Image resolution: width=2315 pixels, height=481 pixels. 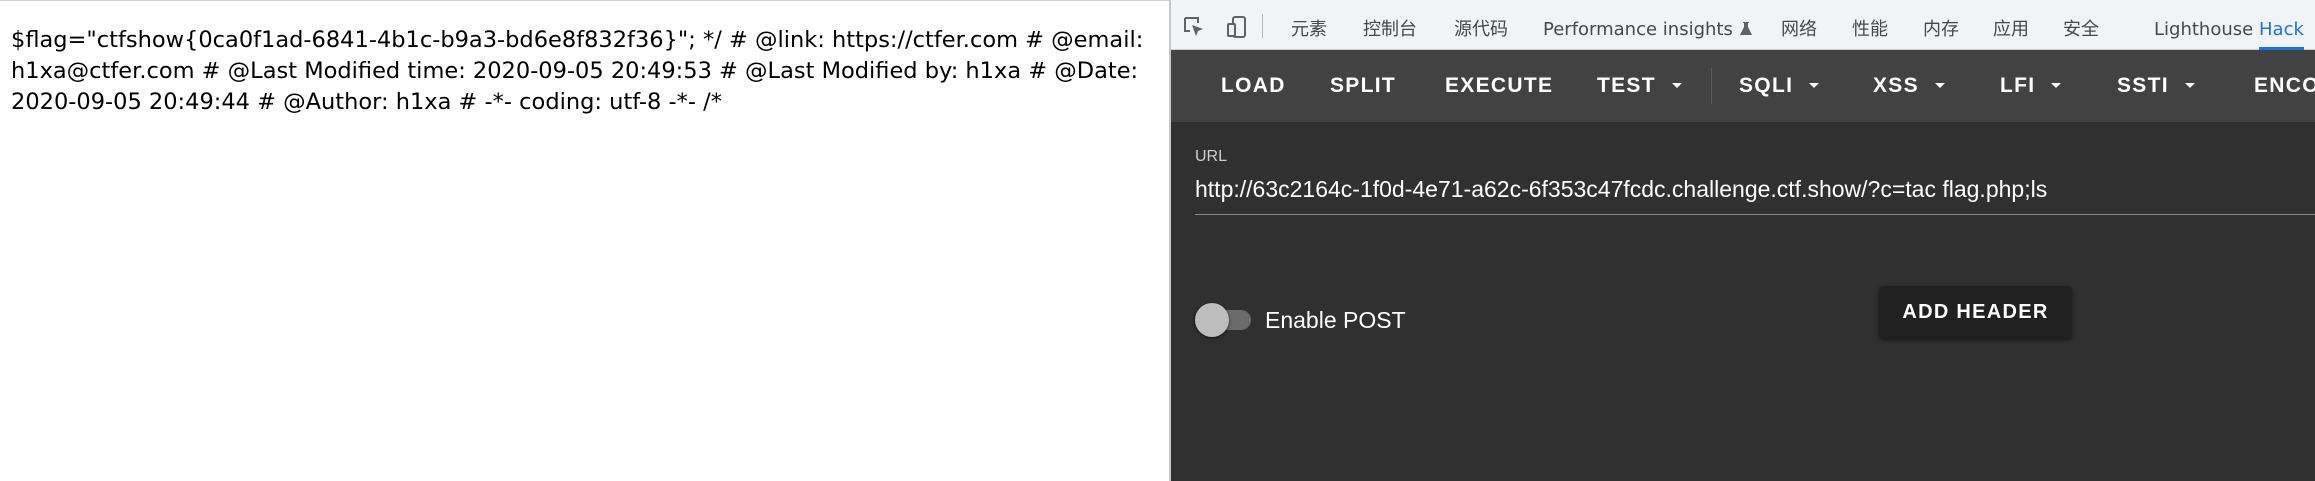 I want to click on tab-security: 安全, so click(x=2081, y=25).